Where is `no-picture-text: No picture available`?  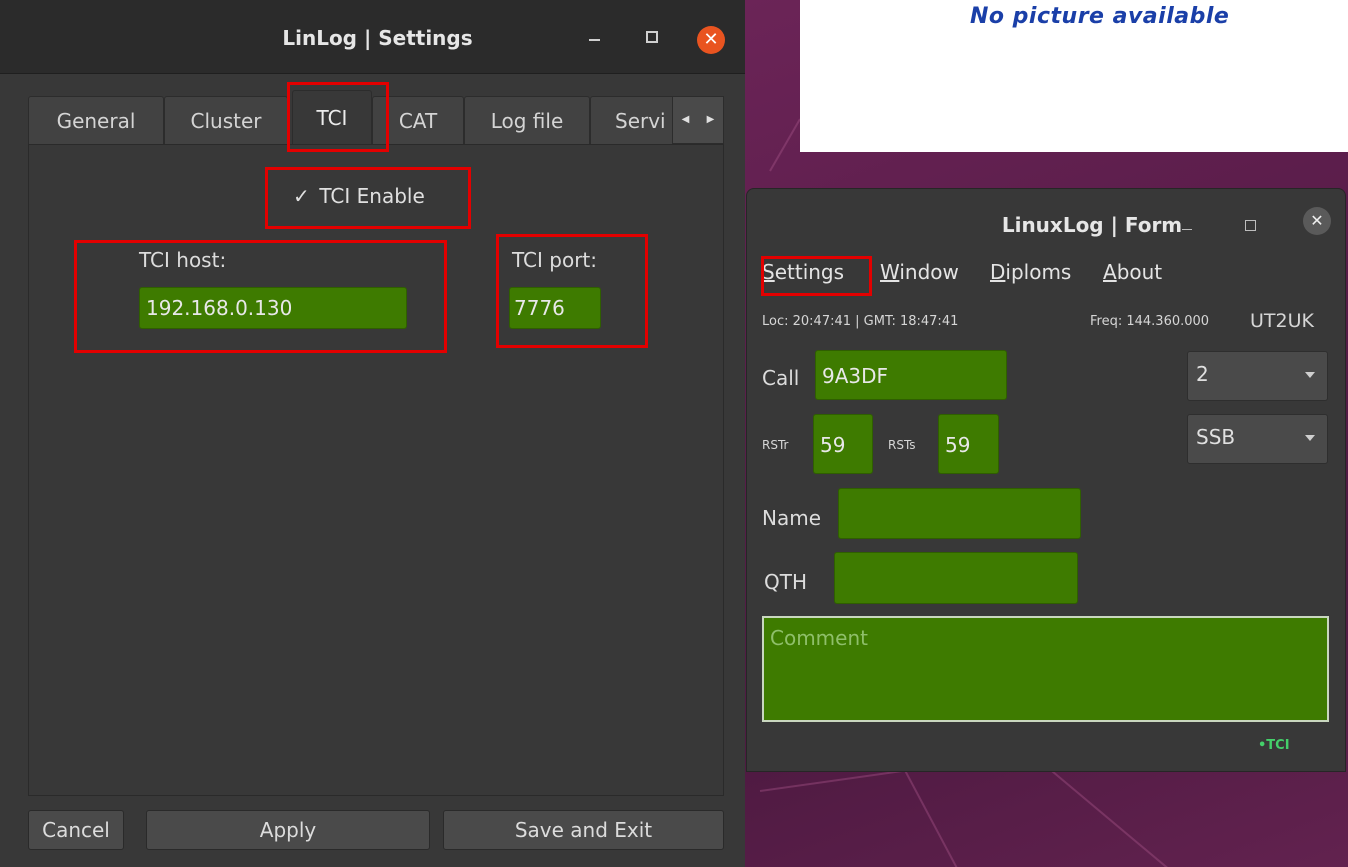 no-picture-text: No picture available is located at coordinates (1100, 16).